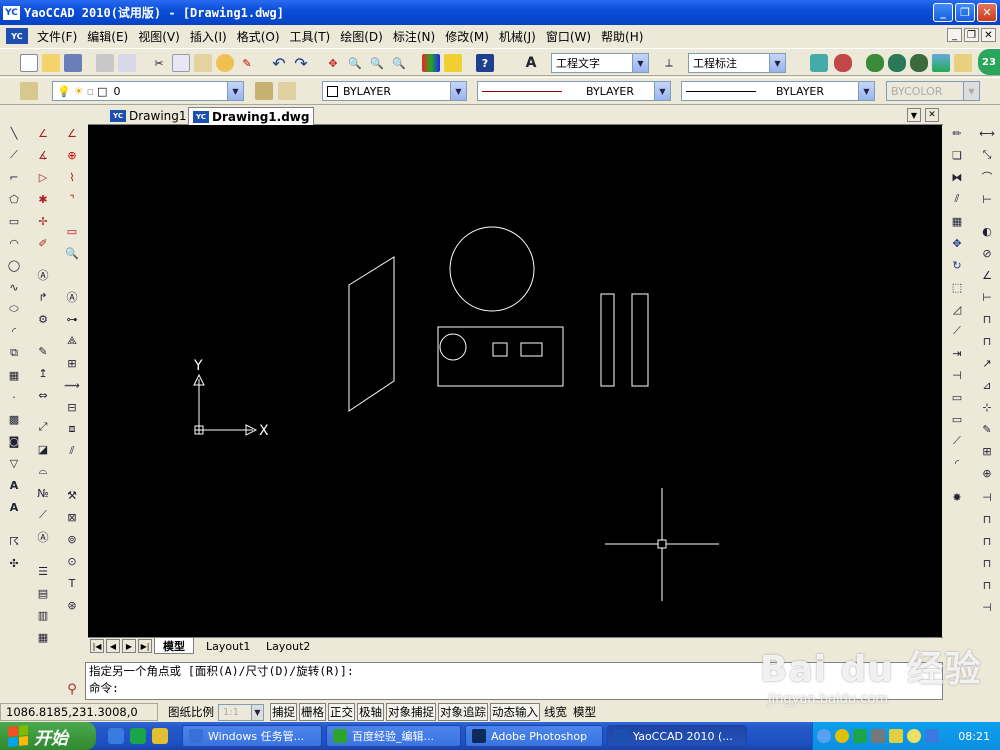  I want to click on mech-cross-icon: ✢, so click(43, 221).